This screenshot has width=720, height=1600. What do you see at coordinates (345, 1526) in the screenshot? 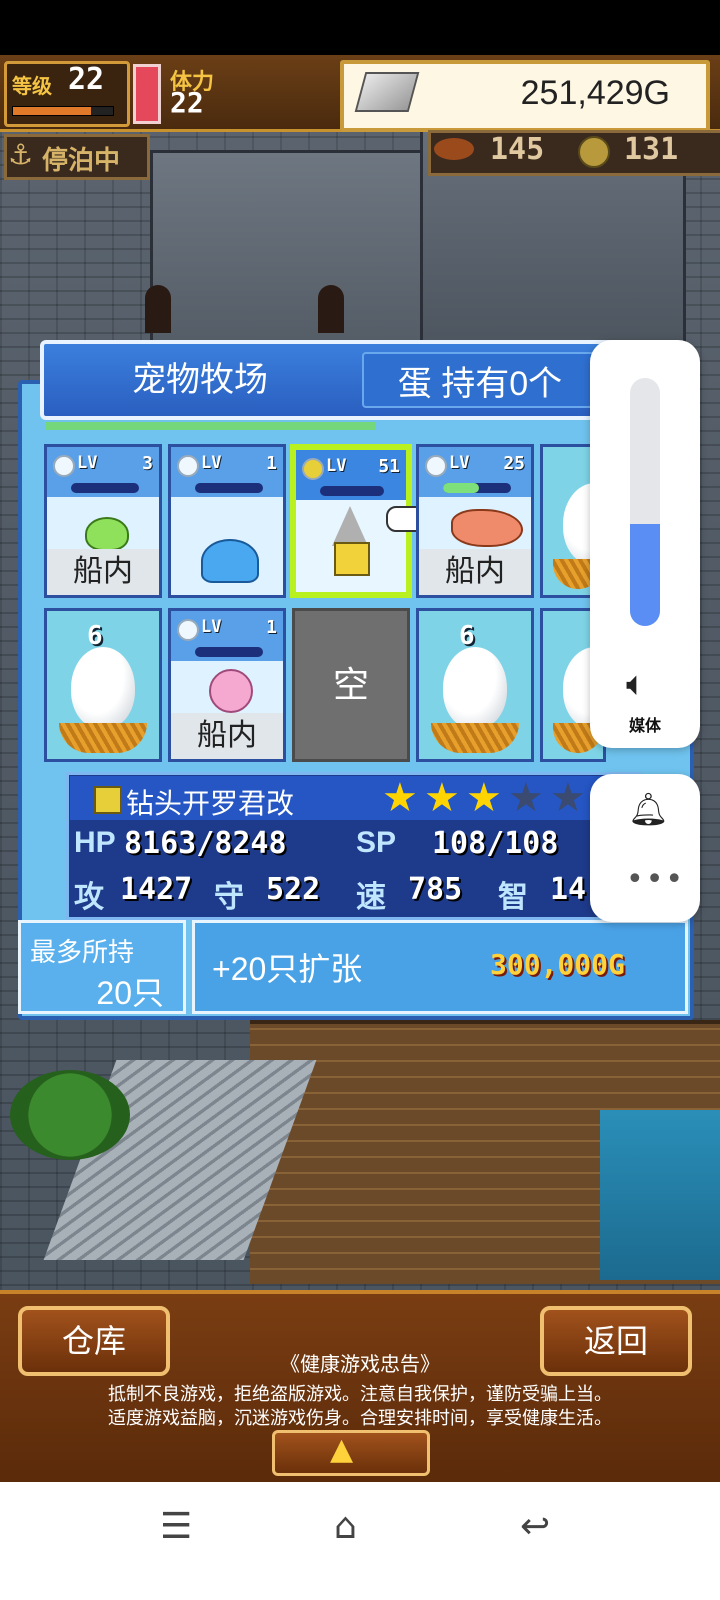
I see `home-icon: ⌂` at bounding box center [345, 1526].